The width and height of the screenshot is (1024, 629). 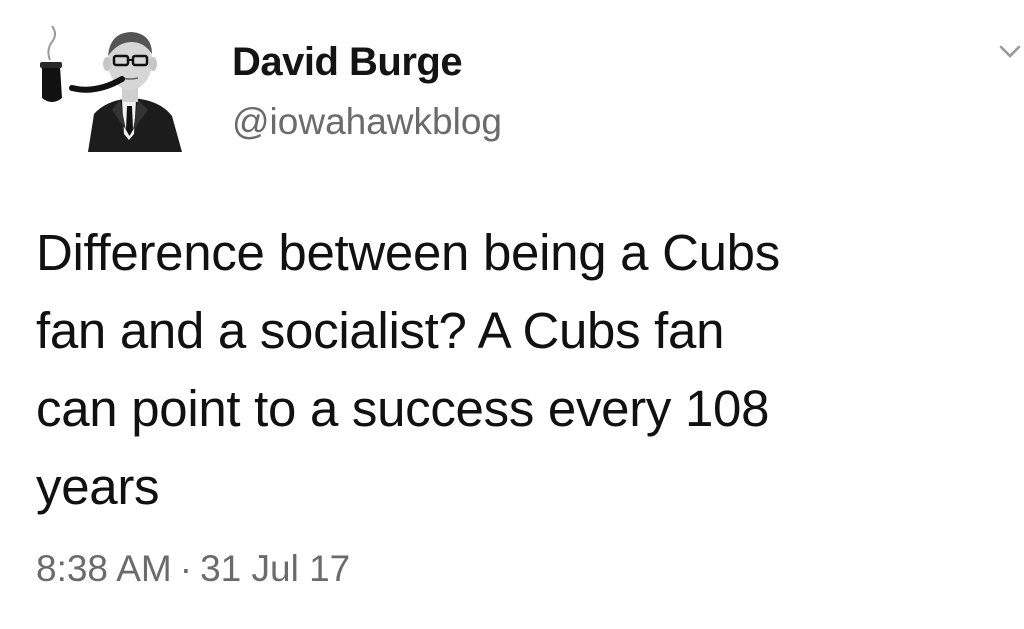 I want to click on author-display-name: David Burge, so click(x=367, y=62).